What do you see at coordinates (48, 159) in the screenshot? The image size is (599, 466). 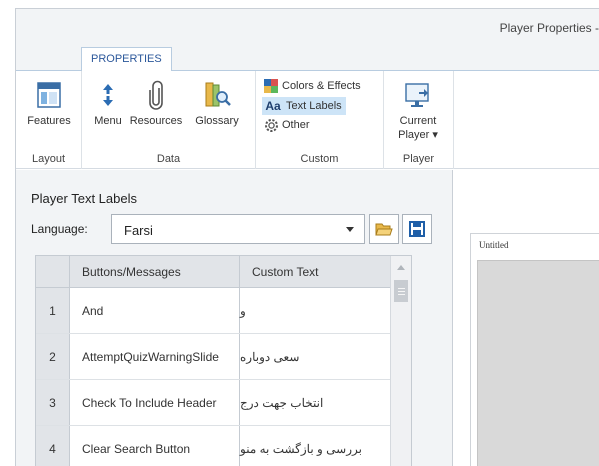 I see `group-label-layout: Layout` at bounding box center [48, 159].